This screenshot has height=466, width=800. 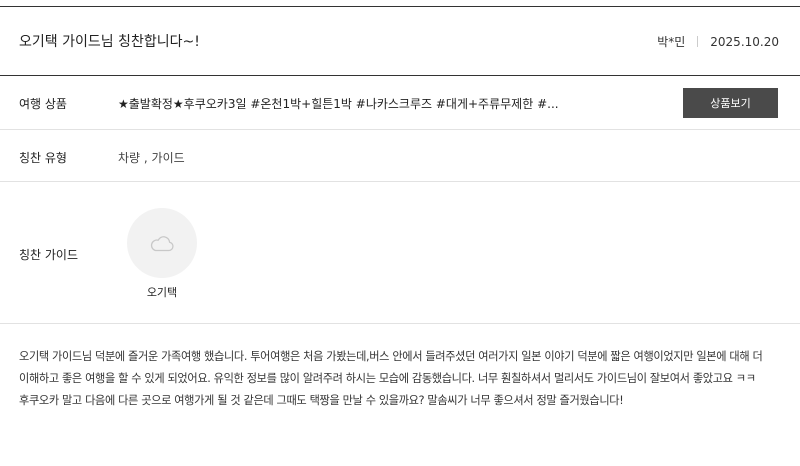 I want to click on praise-type-row: 칭찬 유형 차량 , 가이드, so click(x=400, y=156).